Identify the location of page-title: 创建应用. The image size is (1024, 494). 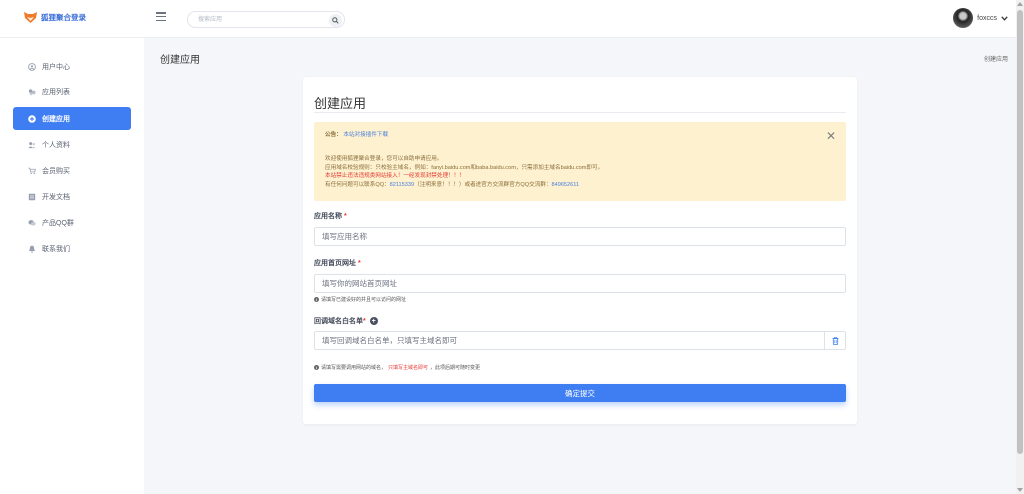
(180, 60).